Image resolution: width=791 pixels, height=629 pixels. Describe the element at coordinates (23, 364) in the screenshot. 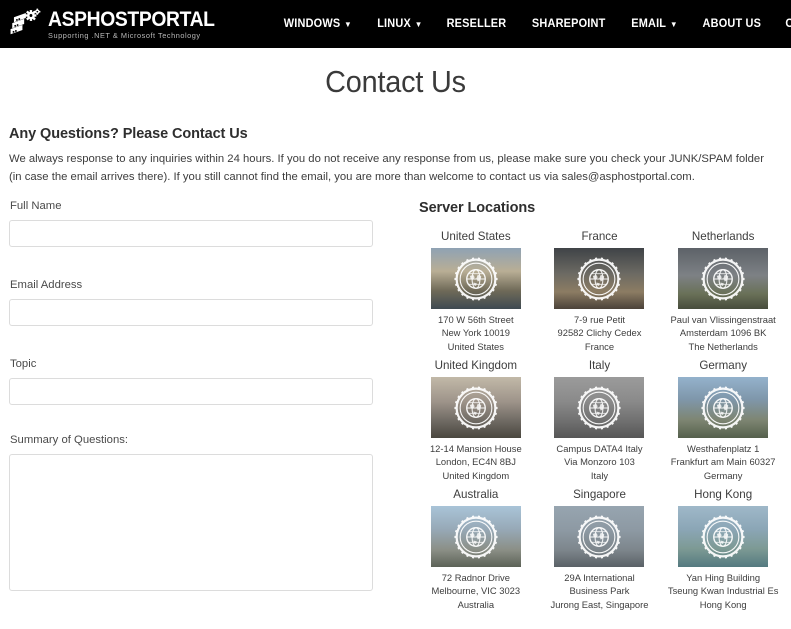

I see `label-topic: Topic` at that location.